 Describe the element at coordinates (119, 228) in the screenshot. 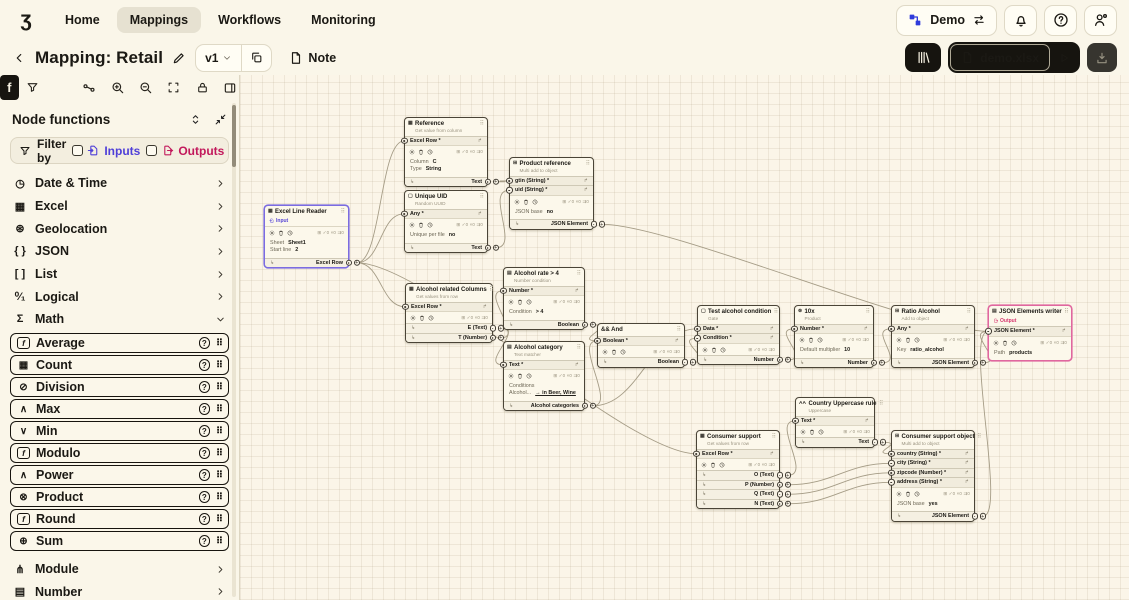

I see `category-geolocation: ⊛ Geolocation` at that location.